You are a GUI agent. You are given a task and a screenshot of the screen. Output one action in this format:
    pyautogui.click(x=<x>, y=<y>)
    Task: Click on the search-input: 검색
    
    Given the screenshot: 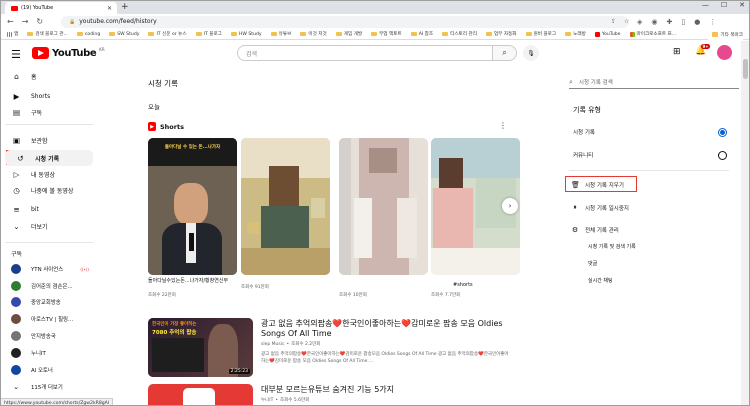 What is the action you would take?
    pyautogui.click(x=365, y=53)
    